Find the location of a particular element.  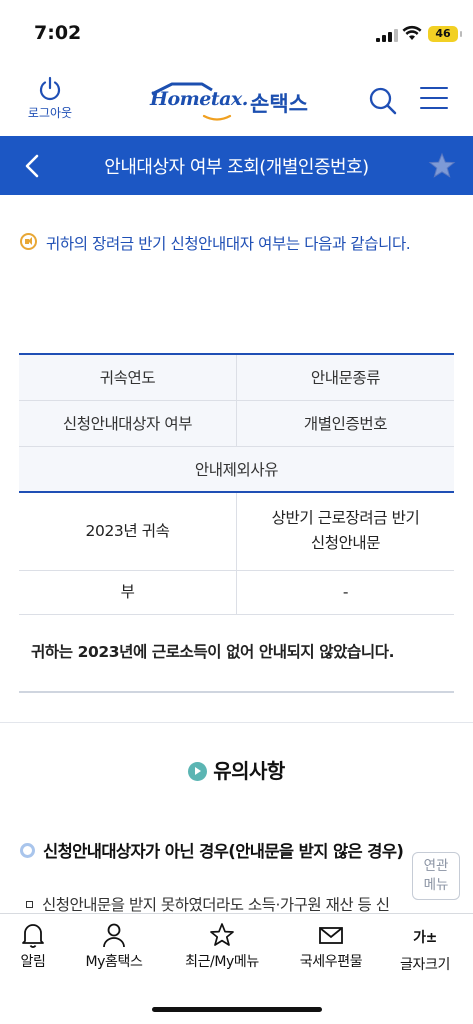

brand-logo: Hometax. 손택스 is located at coordinates (240, 102).